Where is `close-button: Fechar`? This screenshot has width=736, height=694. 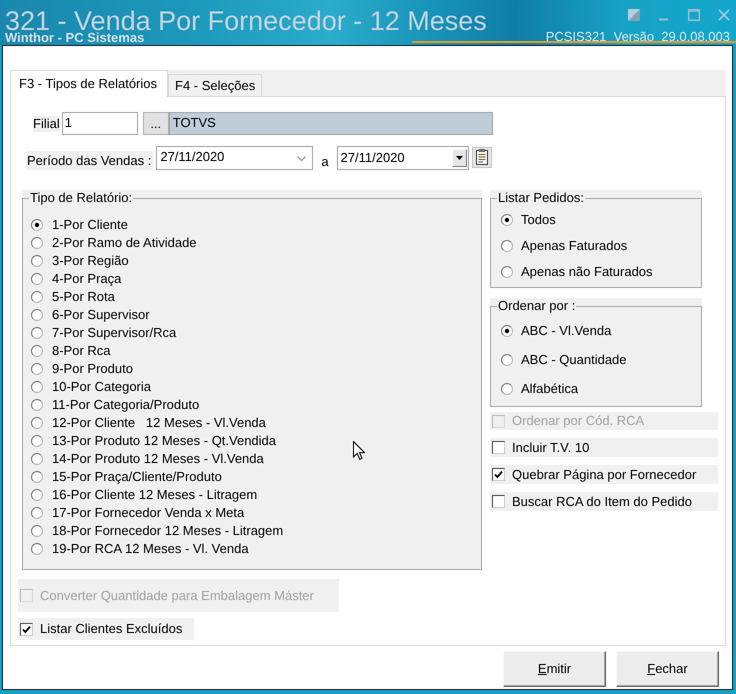
close-button: Fechar is located at coordinates (667, 669).